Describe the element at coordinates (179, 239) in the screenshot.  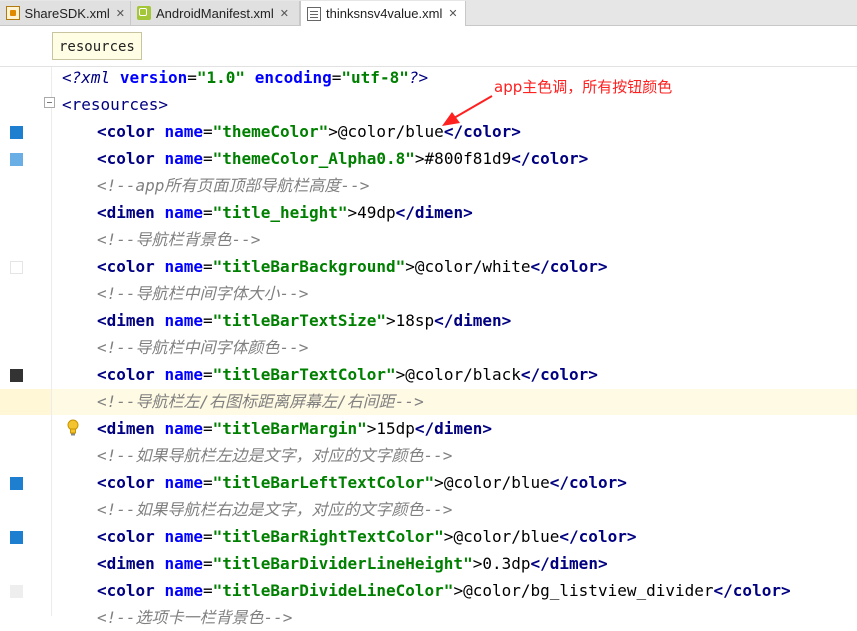
I see `code-line-7: <!--导航栏背景色-->` at that location.